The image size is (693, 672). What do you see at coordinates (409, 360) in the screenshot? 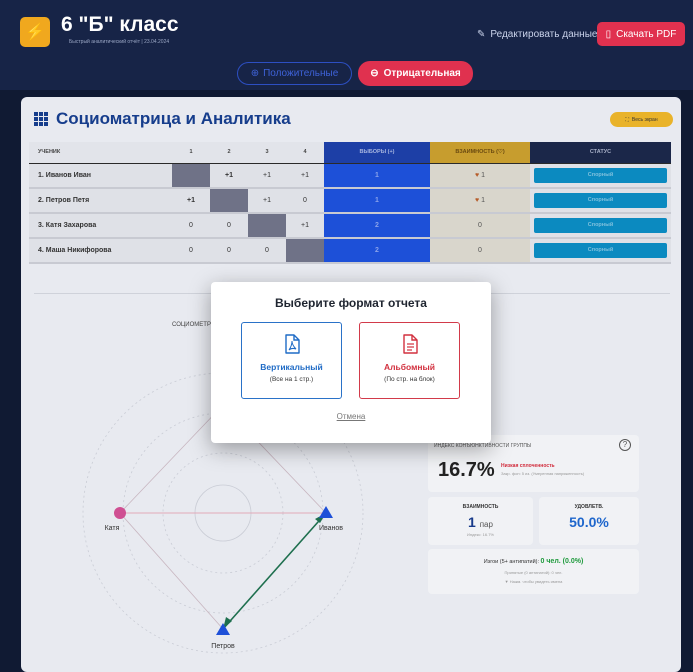
I see `landscape-format-button: Альбомный (По стр. на блок)` at bounding box center [409, 360].